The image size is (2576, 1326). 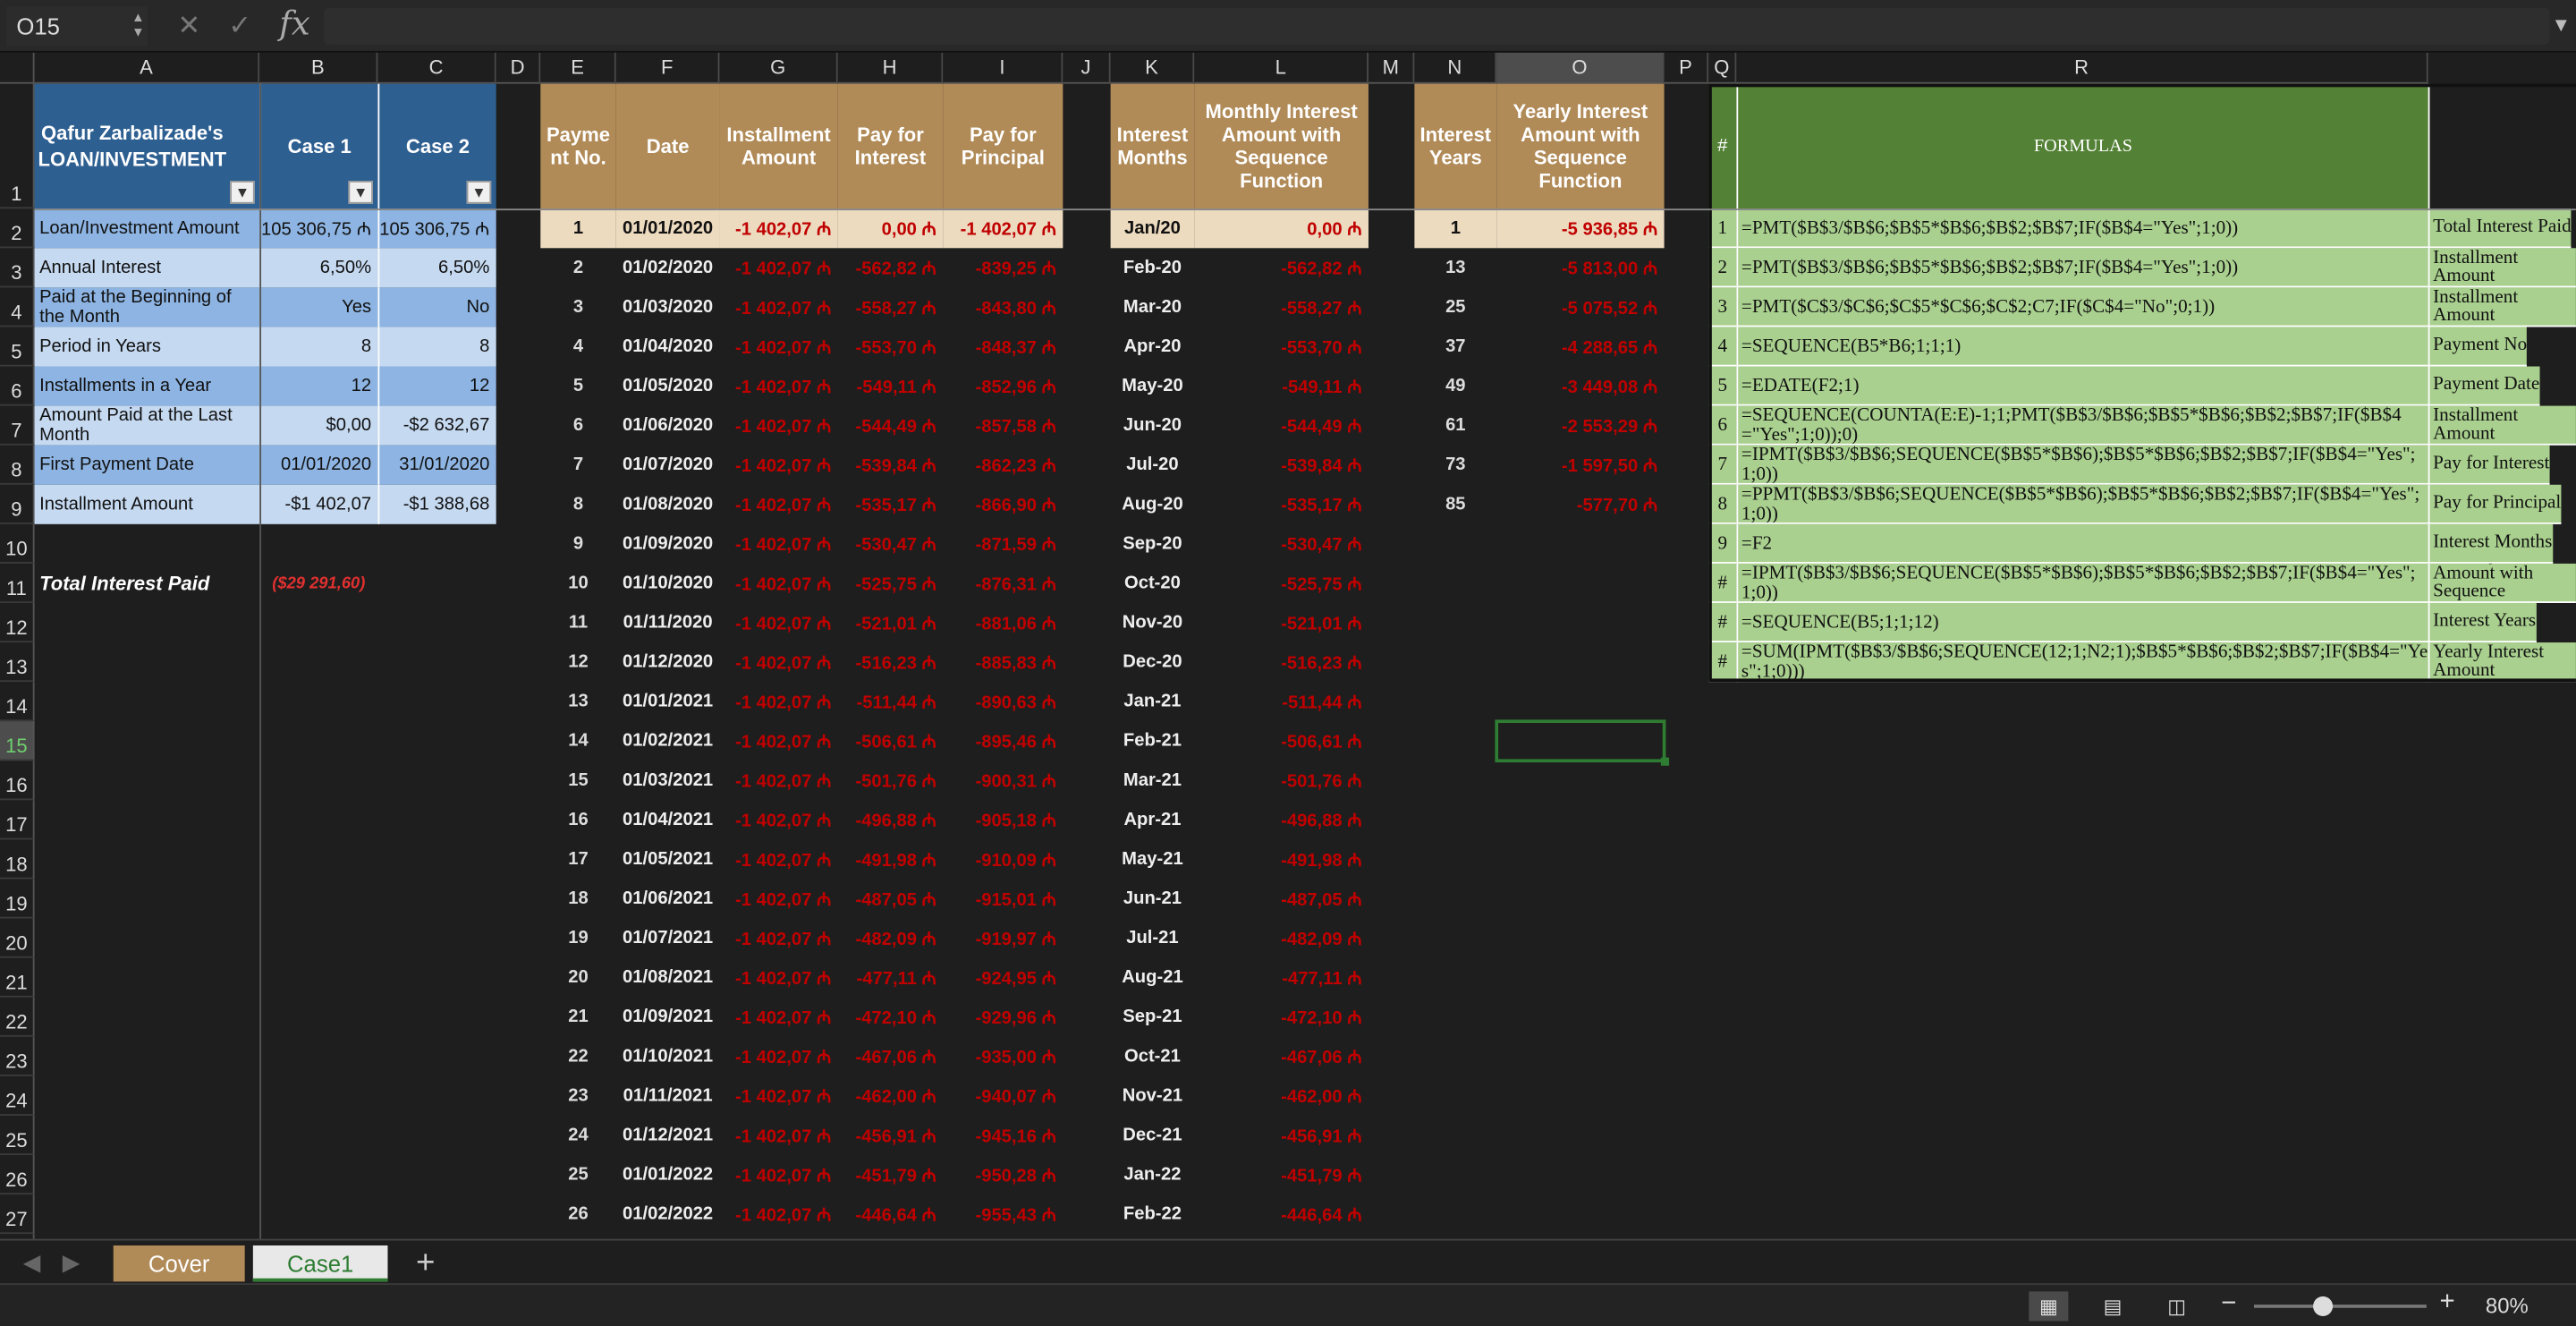 What do you see at coordinates (17, 859) in the screenshot?
I see `row-header-18: 18` at bounding box center [17, 859].